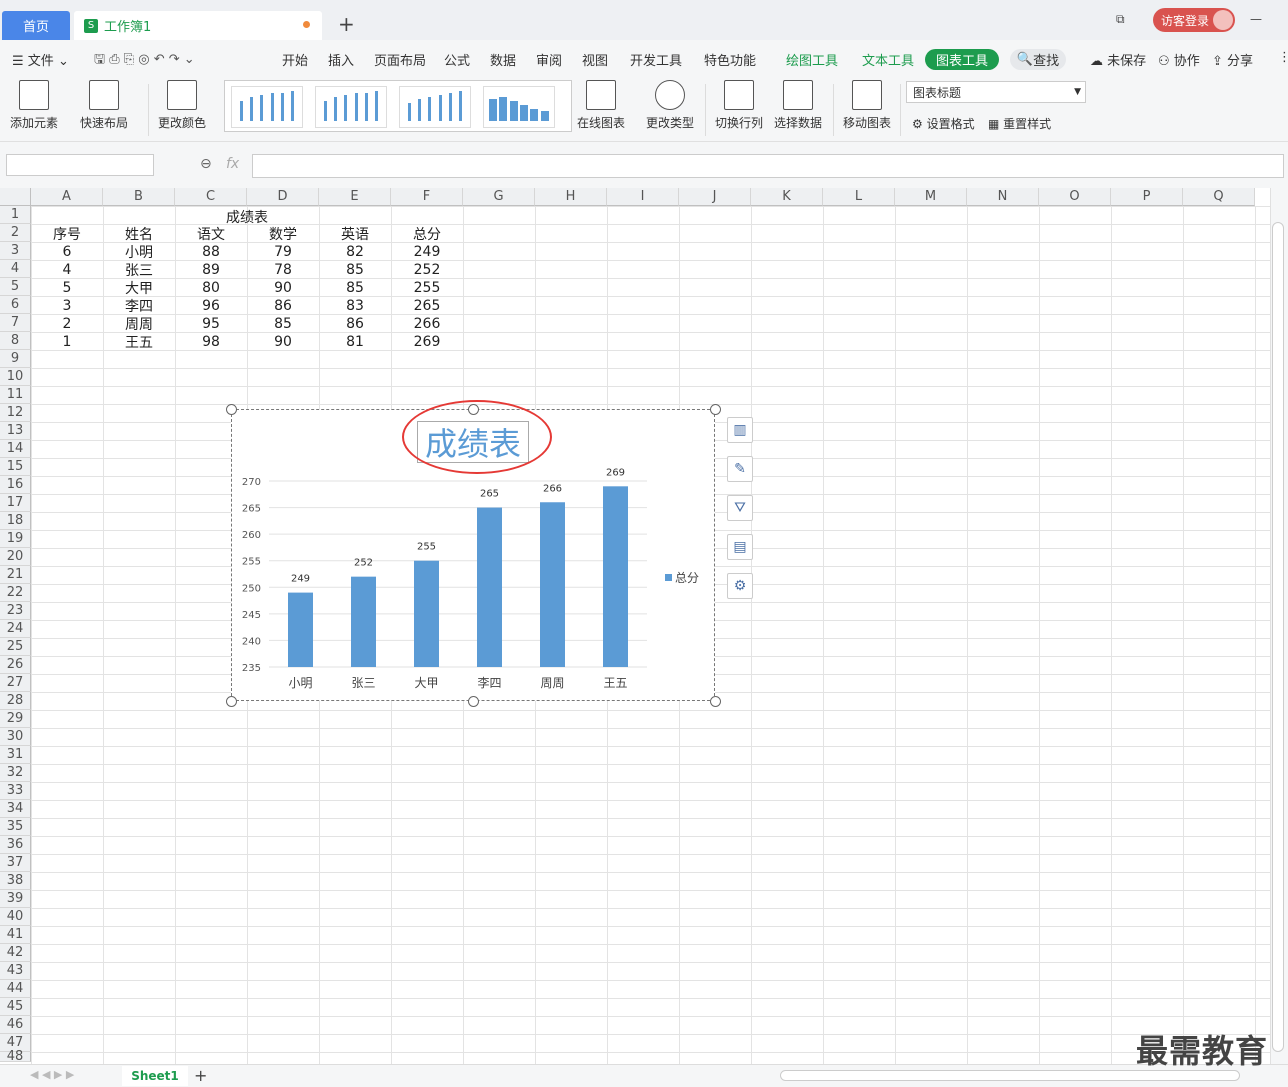  What do you see at coordinates (200, 1075) in the screenshot?
I see `add-sheet-plus-icon: +` at bounding box center [200, 1075].